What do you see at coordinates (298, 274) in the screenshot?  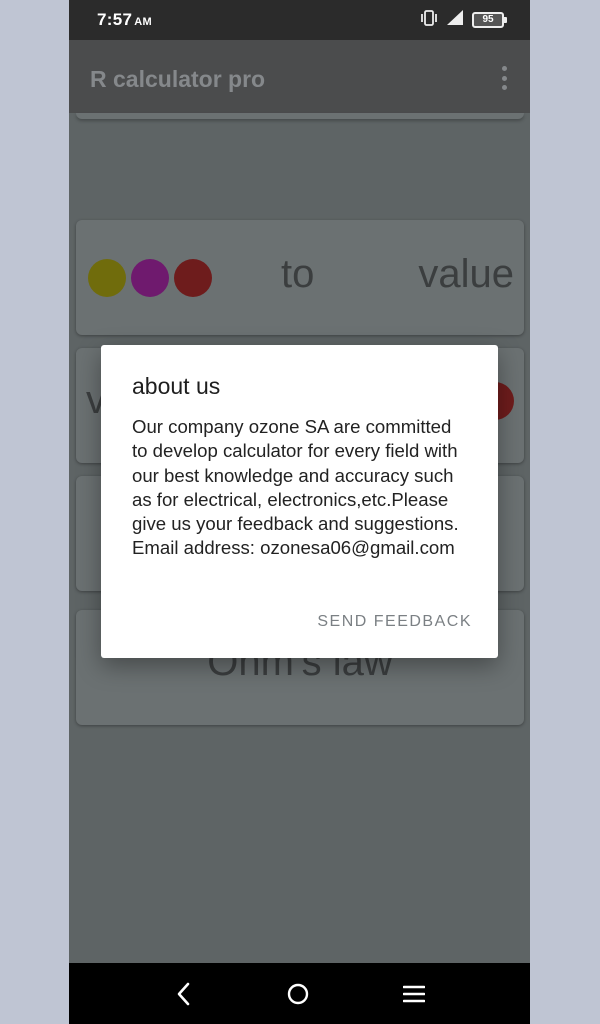 I see `card-label-to: to` at bounding box center [298, 274].